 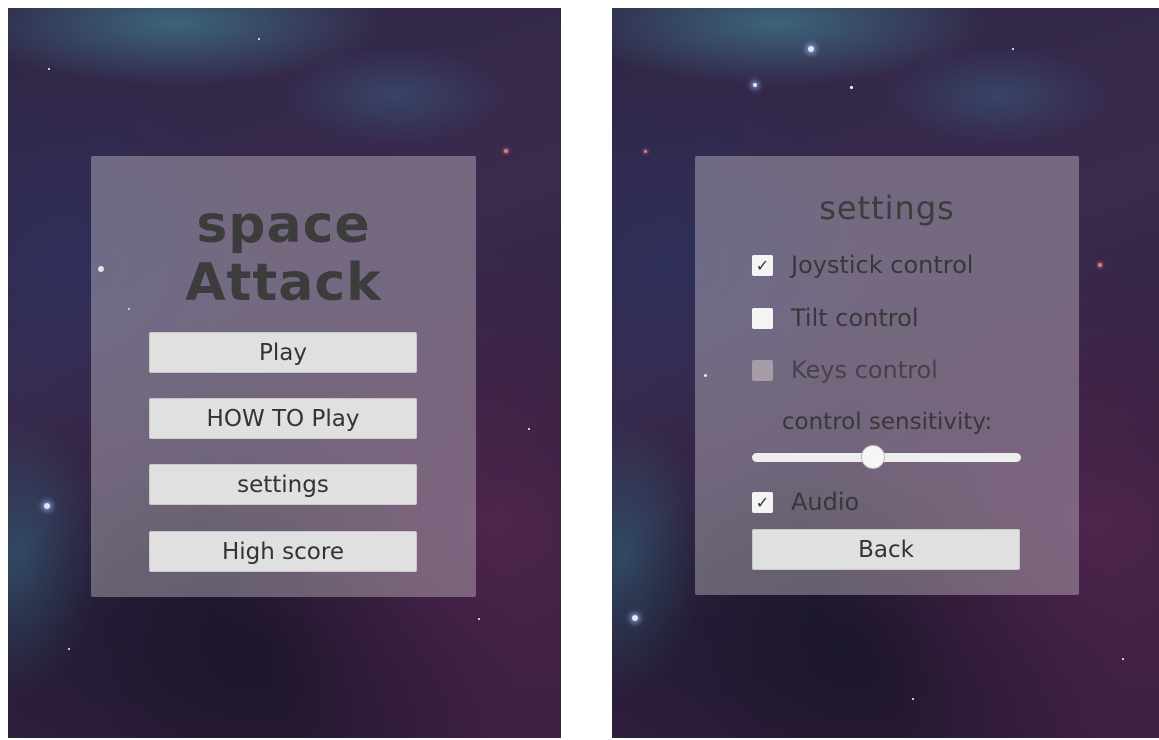 What do you see at coordinates (283, 352) in the screenshot?
I see `play-button: Play` at bounding box center [283, 352].